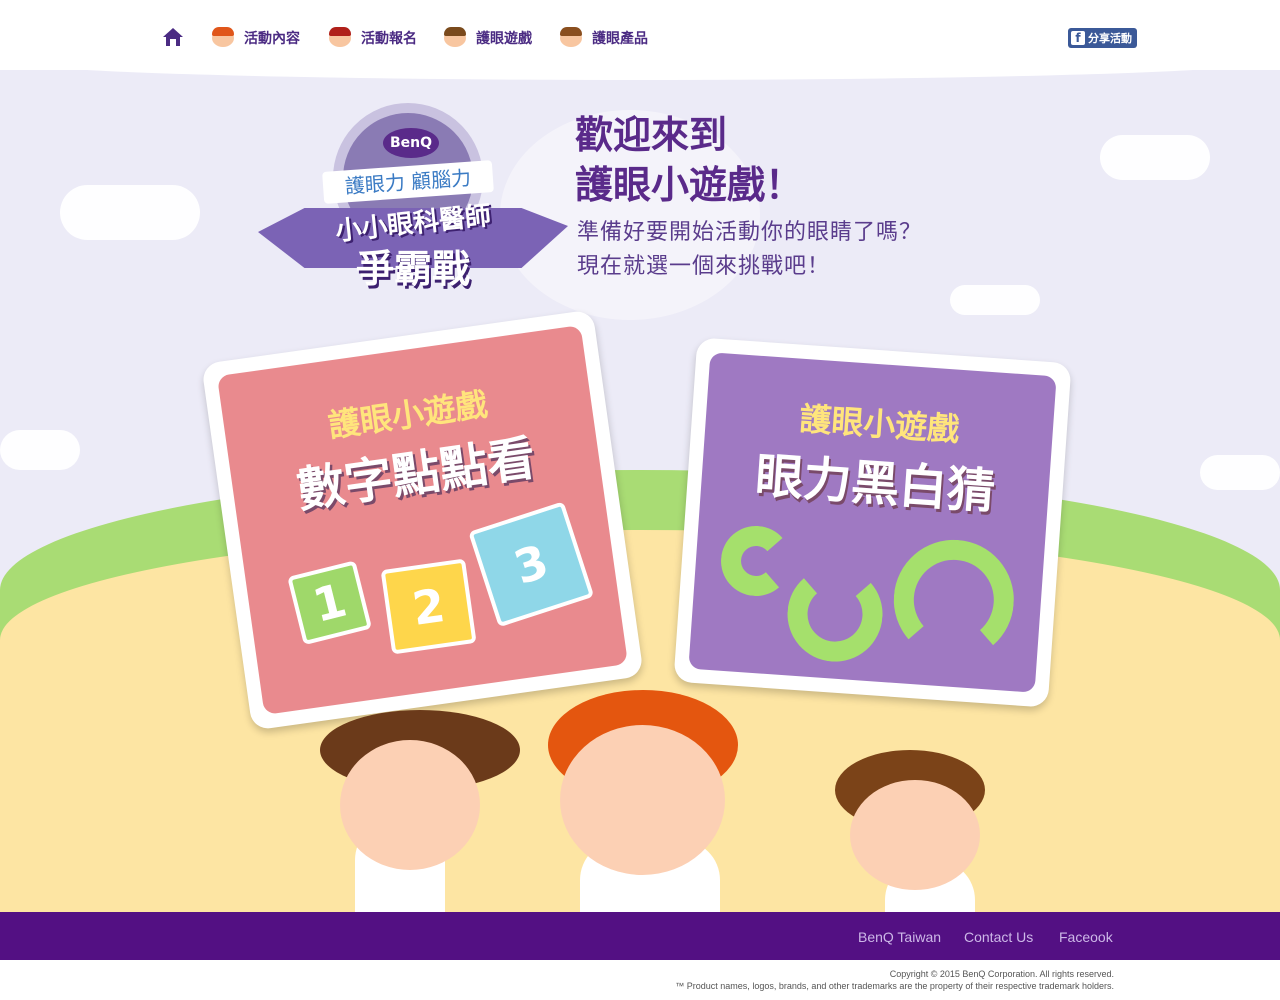  I want to click on share-label: 分享活動, so click(1110, 38).